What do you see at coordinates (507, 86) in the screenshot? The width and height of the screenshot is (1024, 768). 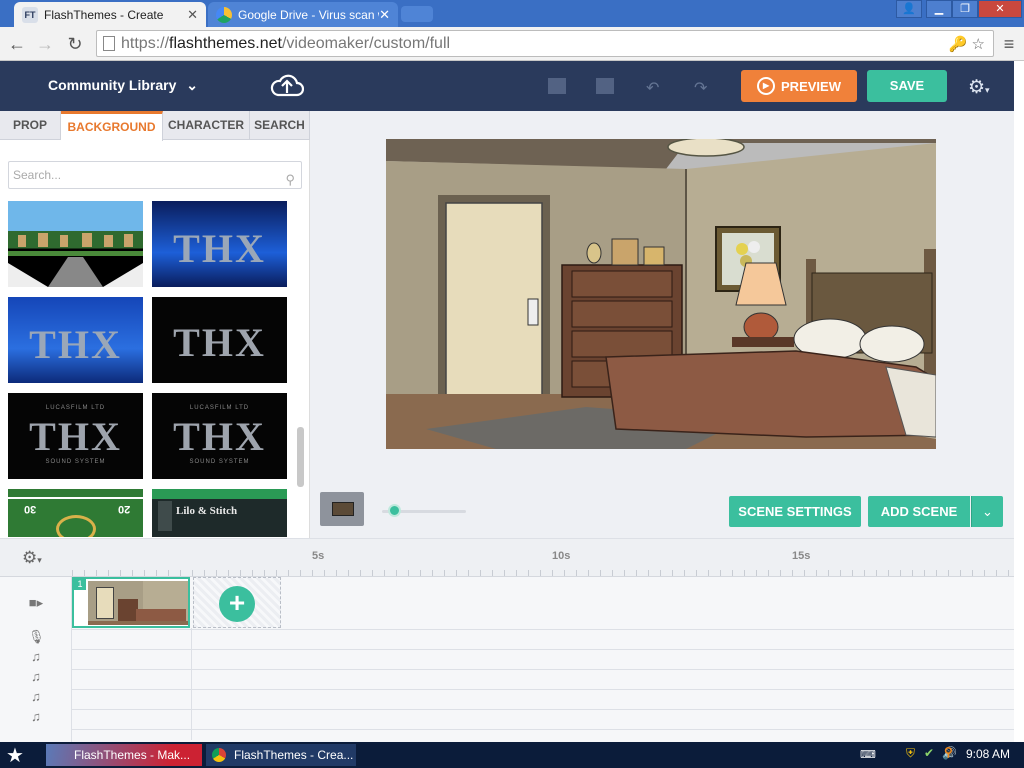 I see `app-header: Community Library ⌄ ↶ ↷` at bounding box center [507, 86].